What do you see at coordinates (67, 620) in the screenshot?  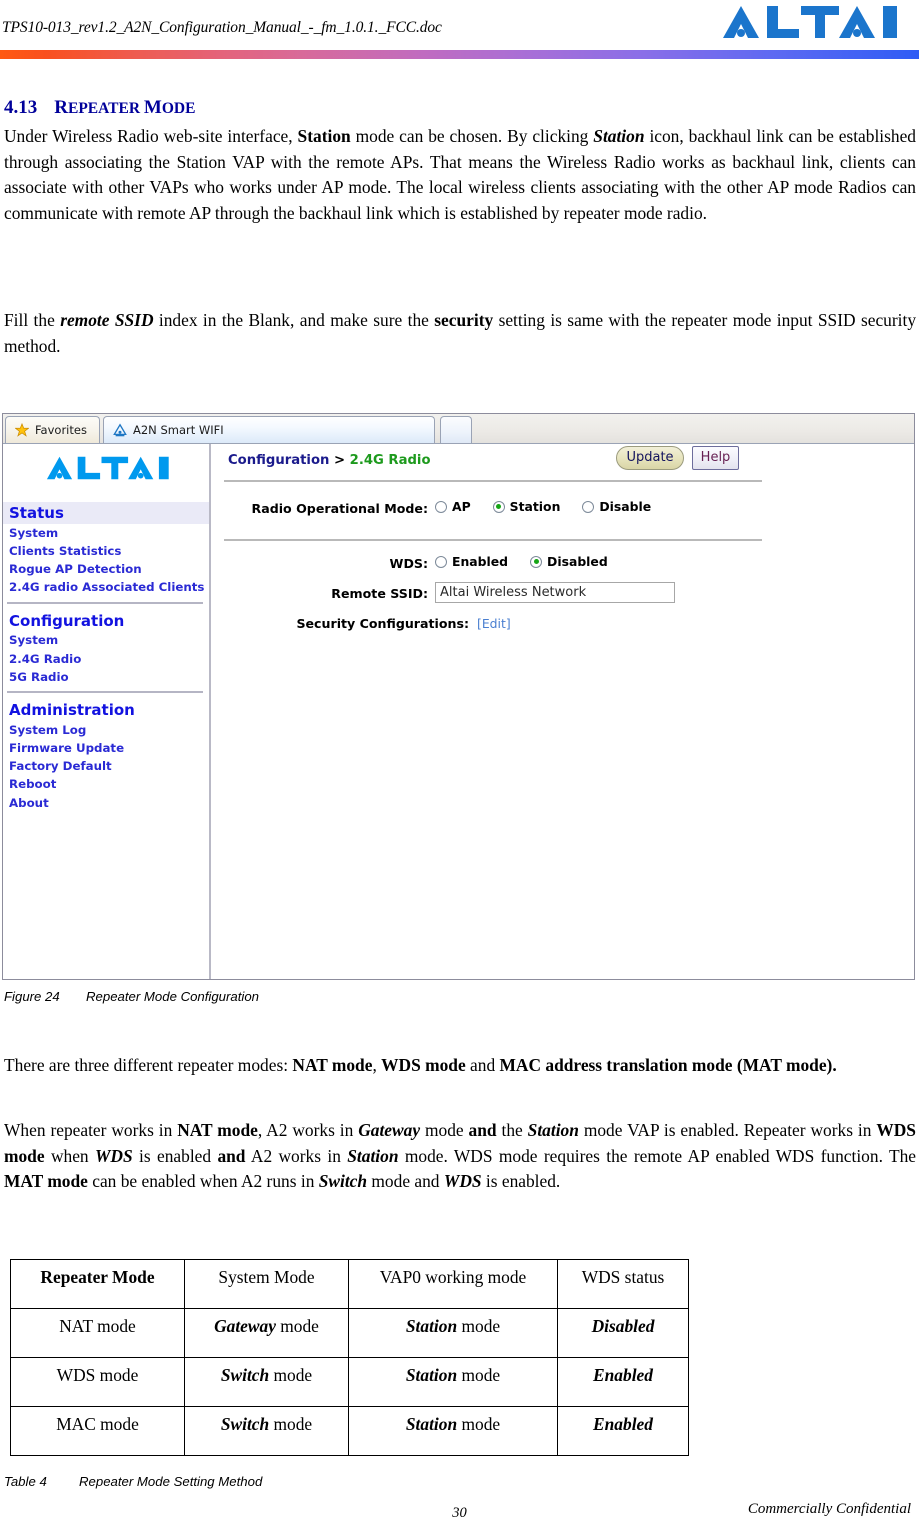 I see `nav-heading-configuration: Configuration` at bounding box center [67, 620].